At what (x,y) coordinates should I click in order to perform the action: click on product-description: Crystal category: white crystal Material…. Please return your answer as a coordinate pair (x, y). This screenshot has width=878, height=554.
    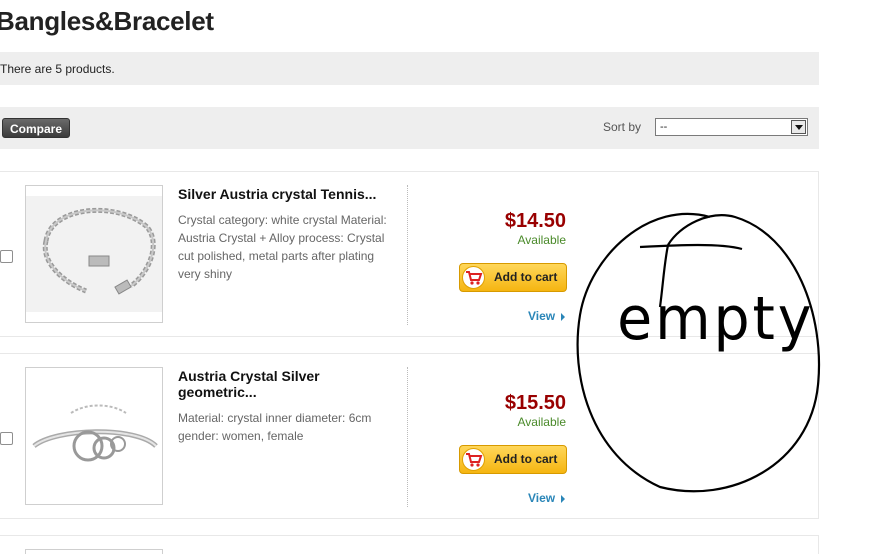
    Looking at the image, I should click on (282, 247).